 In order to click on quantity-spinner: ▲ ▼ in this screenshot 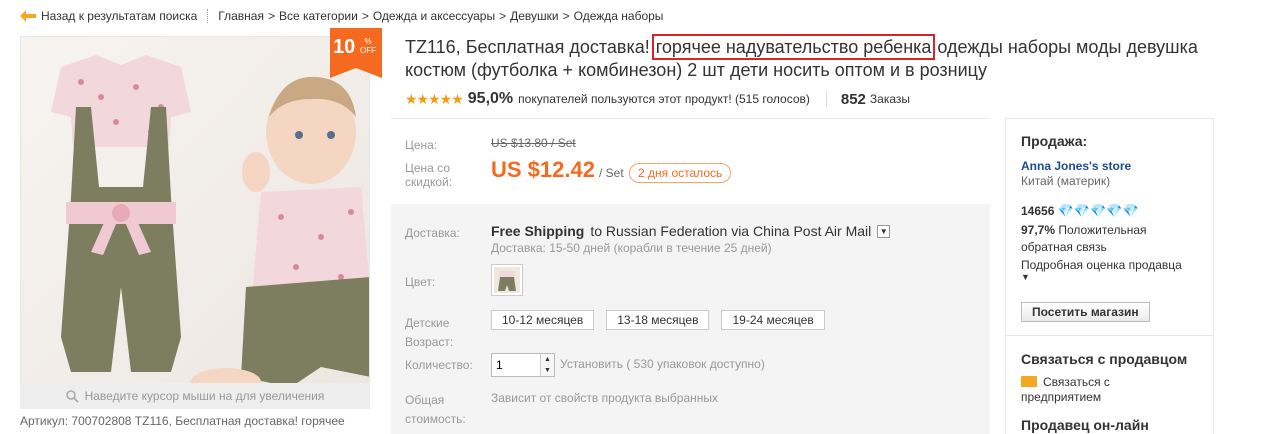, I will do `click(547, 365)`.